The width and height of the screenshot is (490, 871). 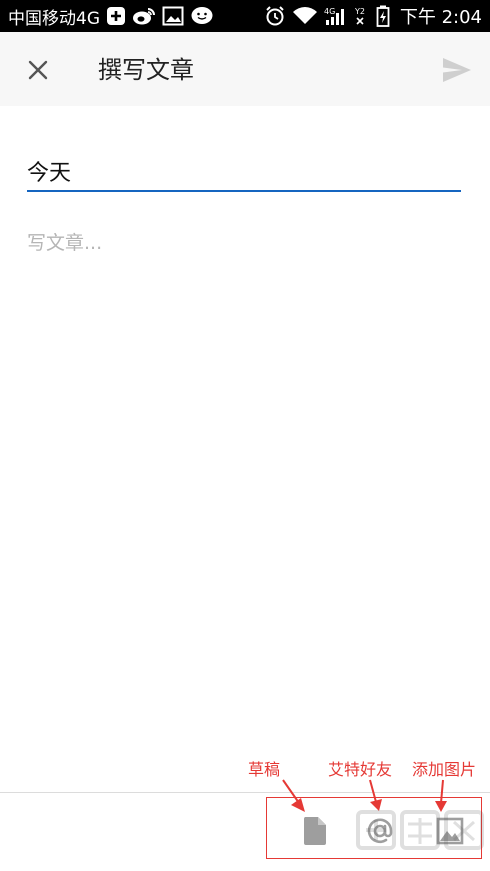 I want to click on plus-badge-icon, so click(x=116, y=16).